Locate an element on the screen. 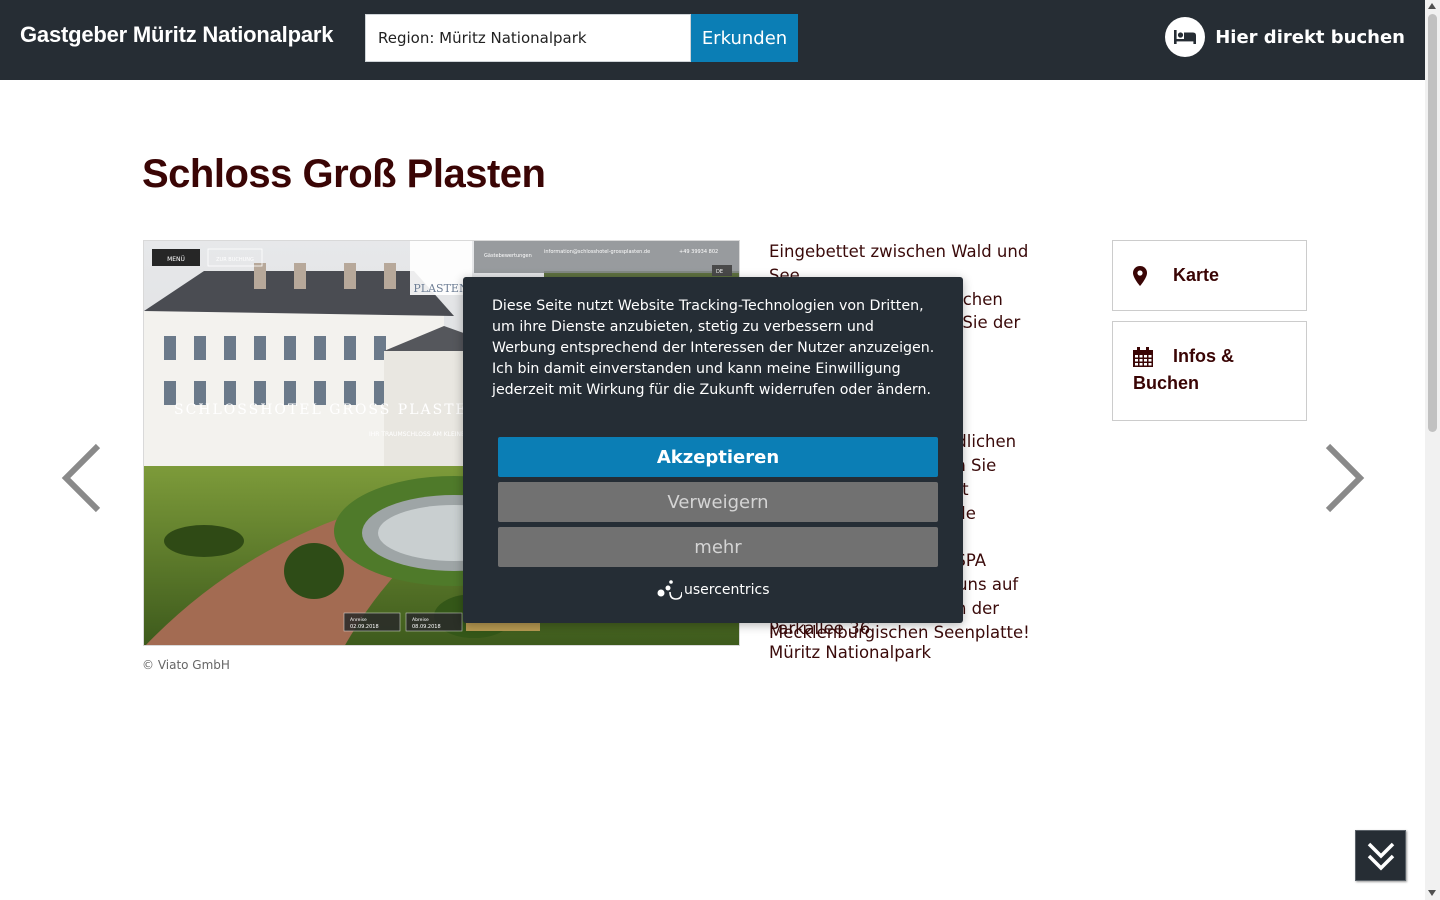 This screenshot has height=900, width=1440. double-chevron-down-icon is located at coordinates (1381, 856).